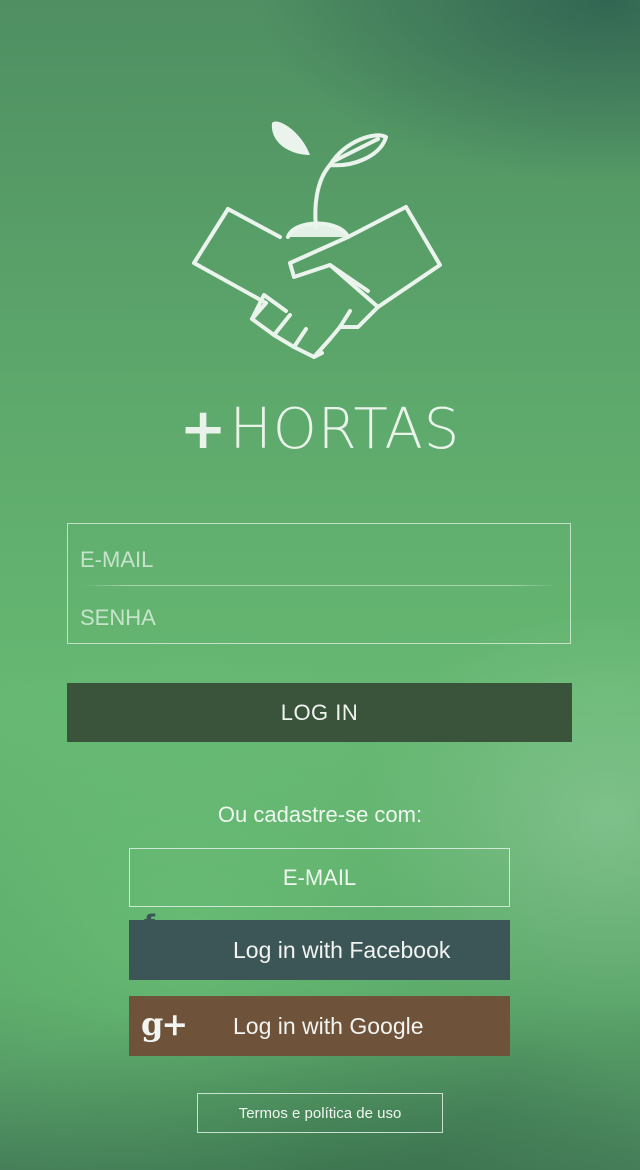  Describe the element at coordinates (320, 1113) in the screenshot. I see `terms-link: Termos e política de uso` at that location.